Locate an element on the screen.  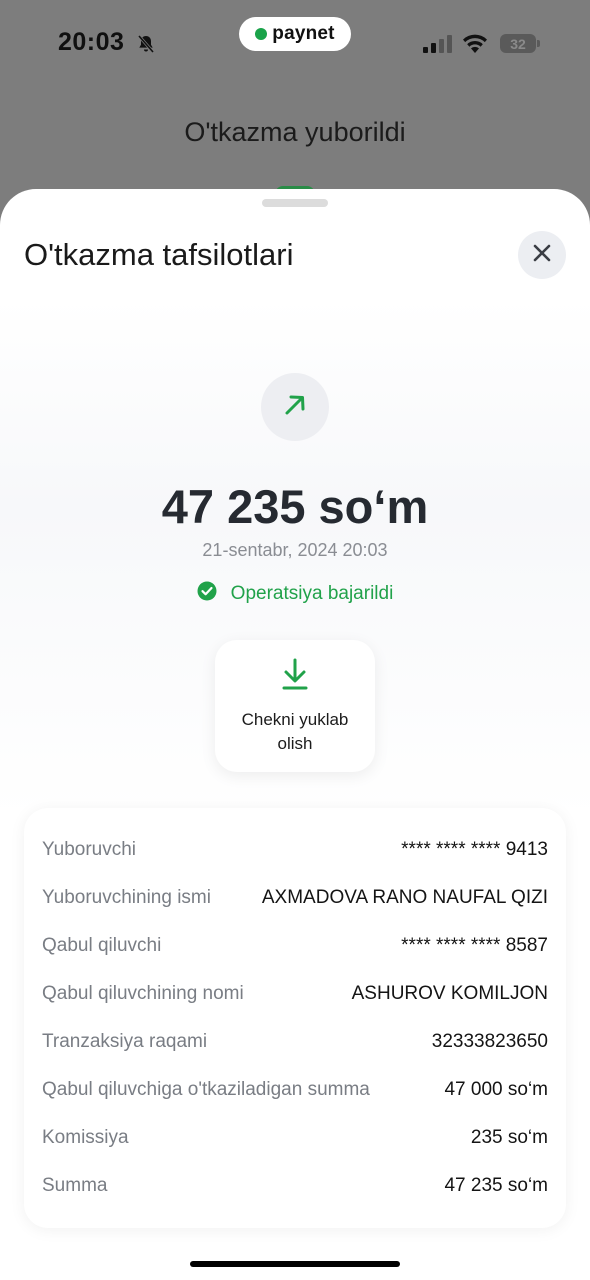
detail-value: 235 so‘m is located at coordinates (509, 1137).